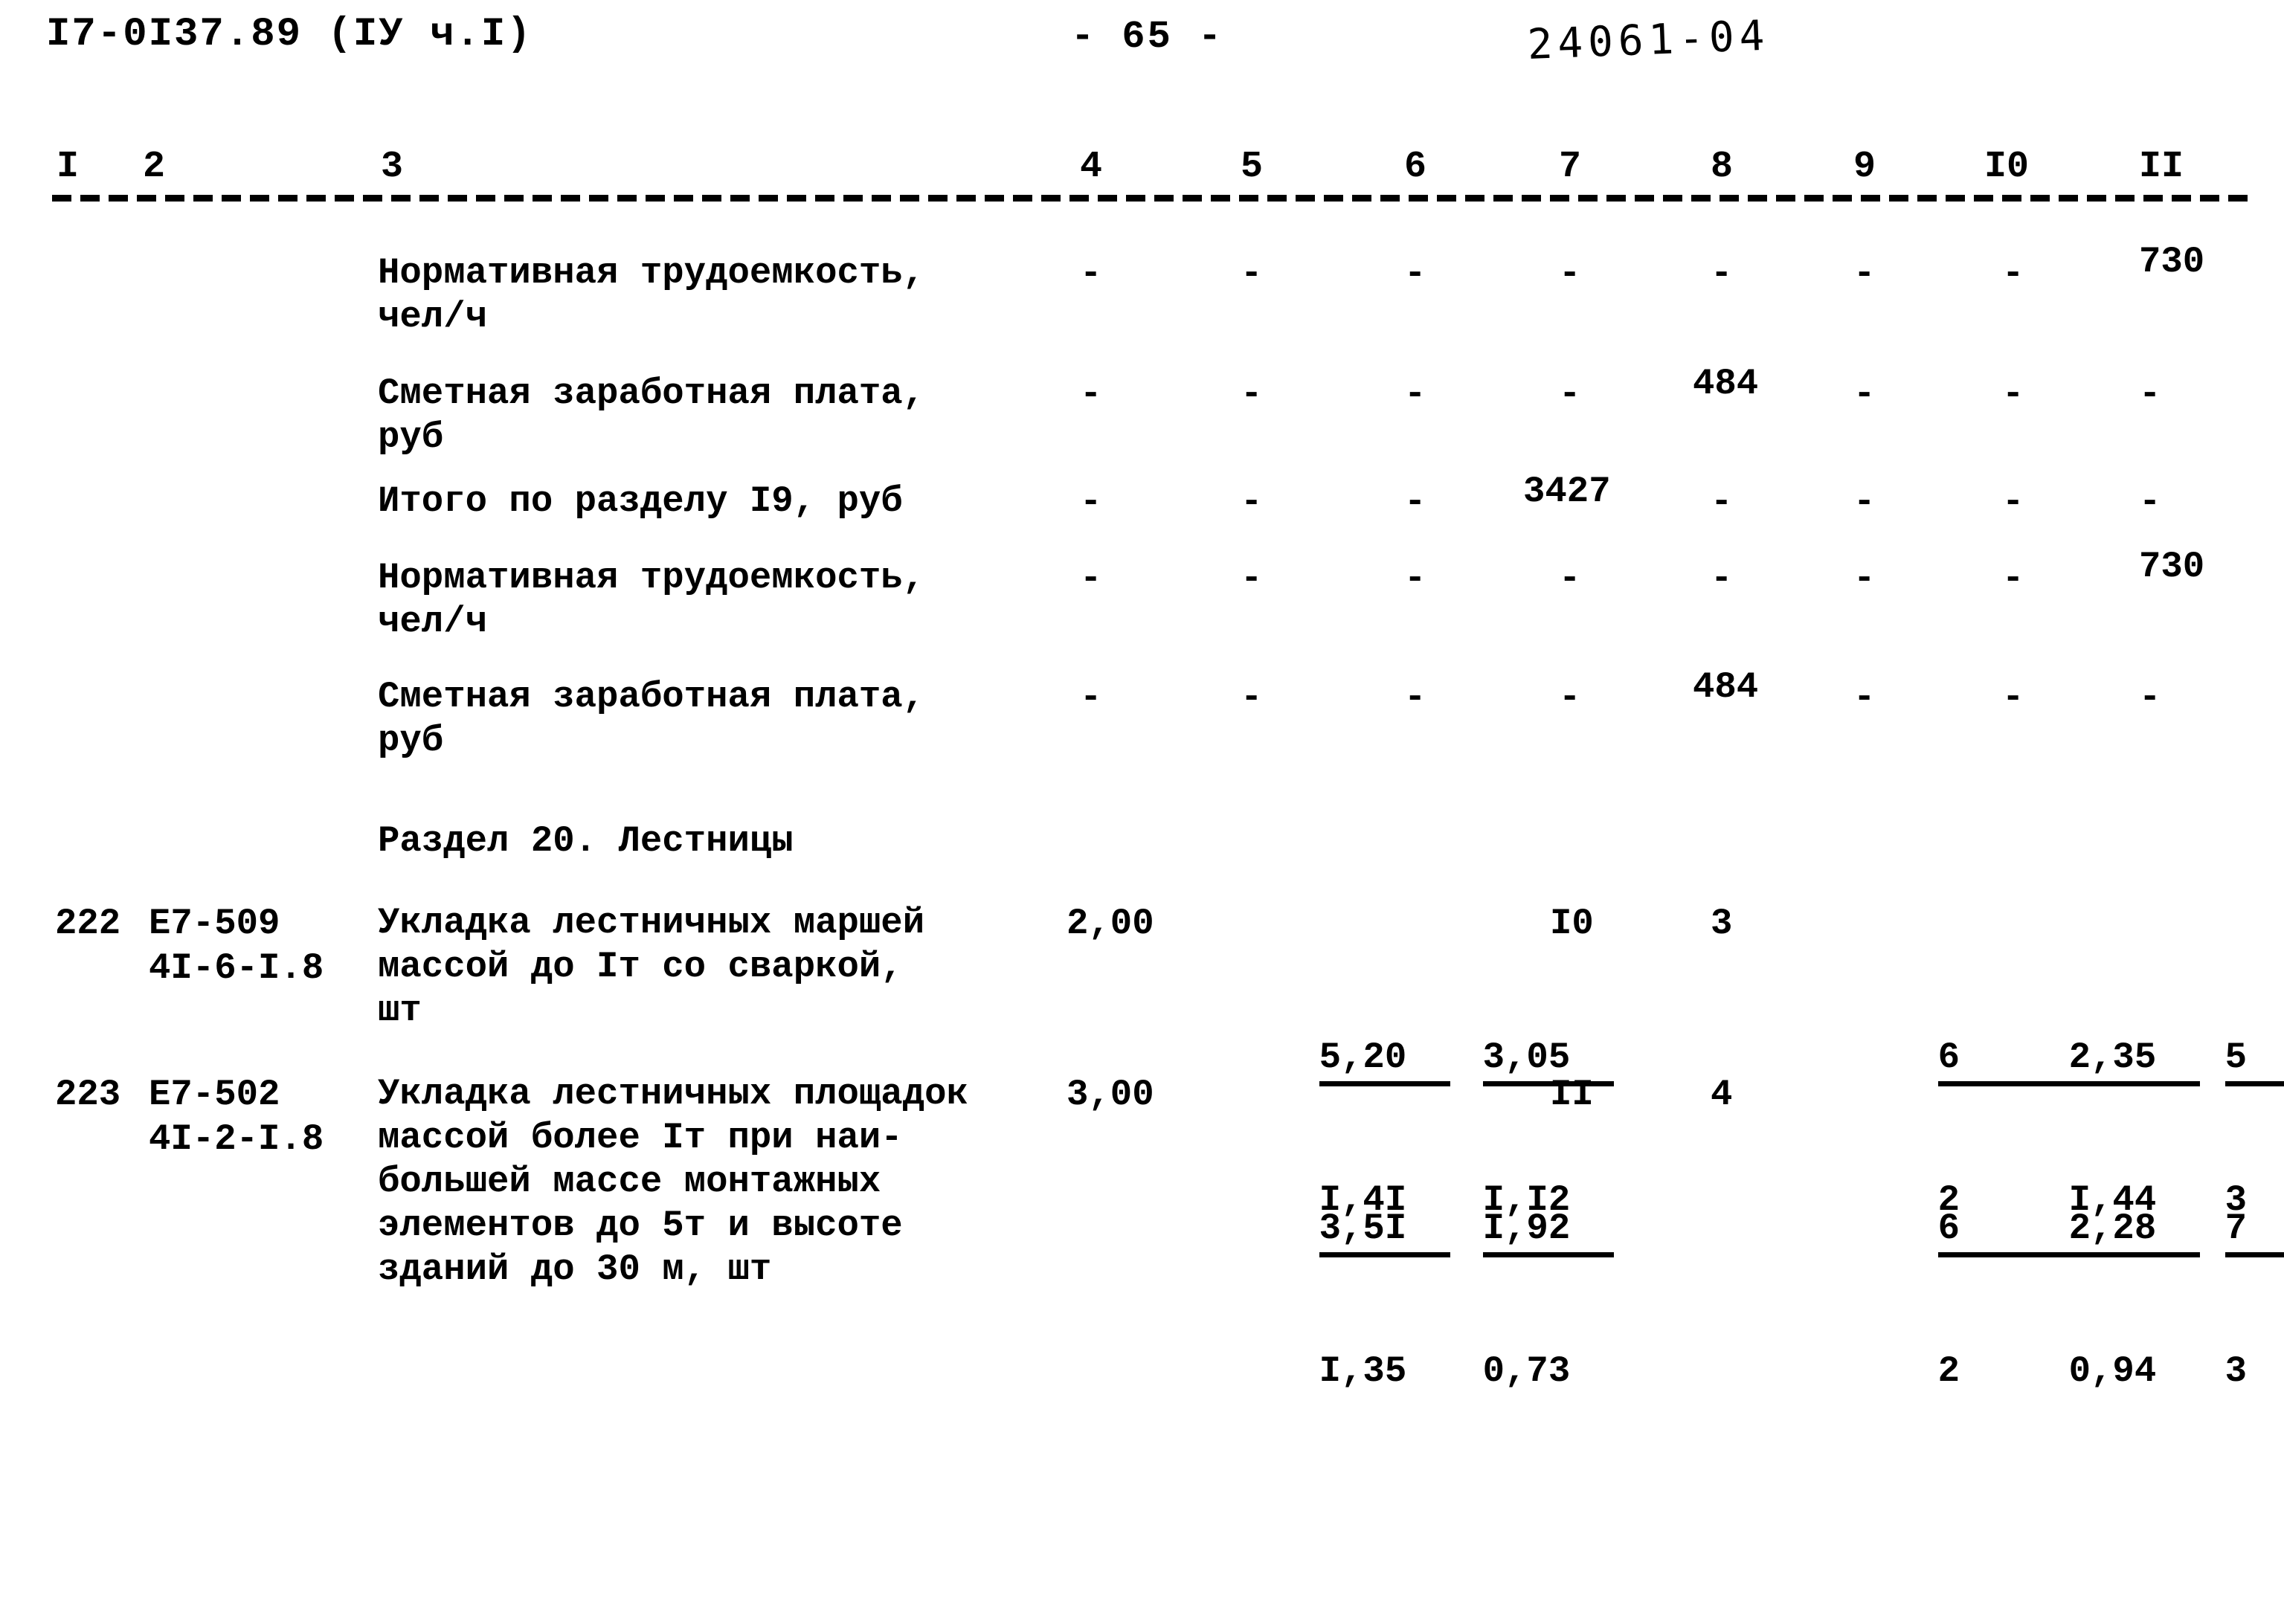 This screenshot has height=1624, width=2284. I want to click on column-header-8: 8, so click(1722, 167).